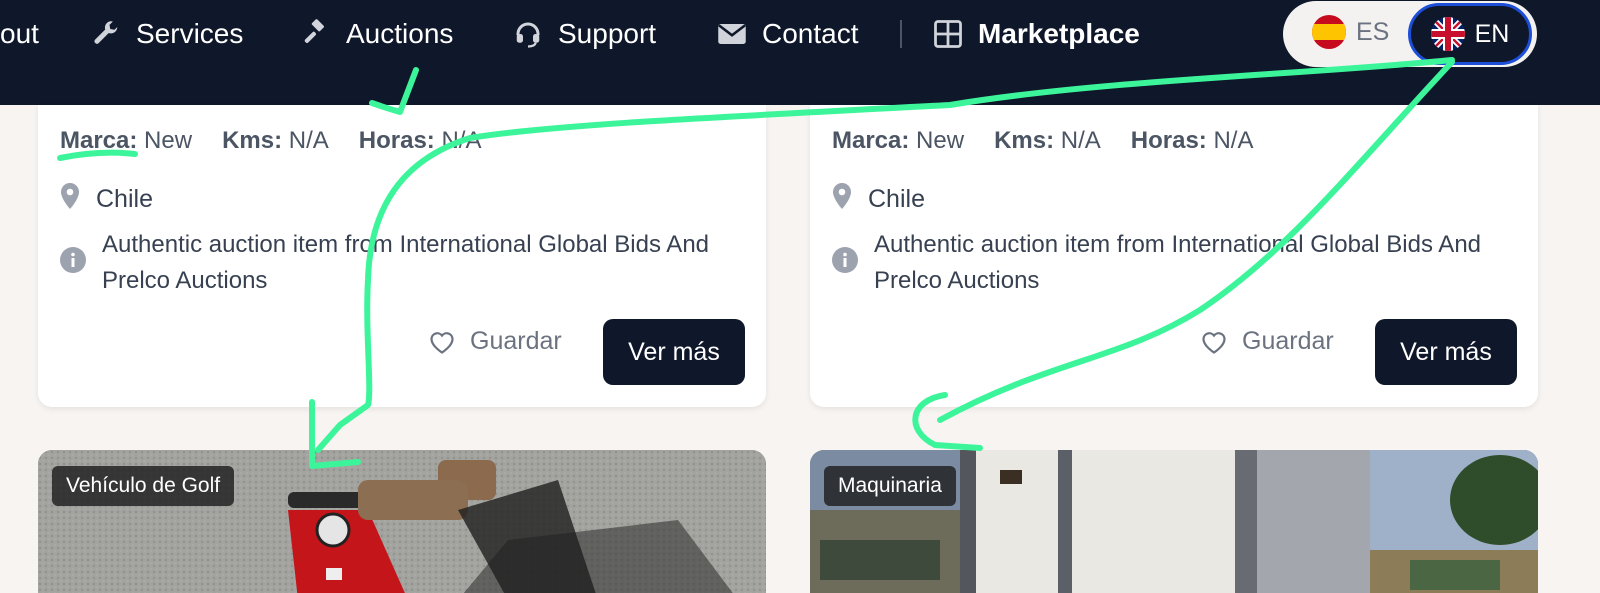 Image resolution: width=1600 pixels, height=593 pixels. What do you see at coordinates (901, 34) in the screenshot?
I see `nav-divider` at bounding box center [901, 34].